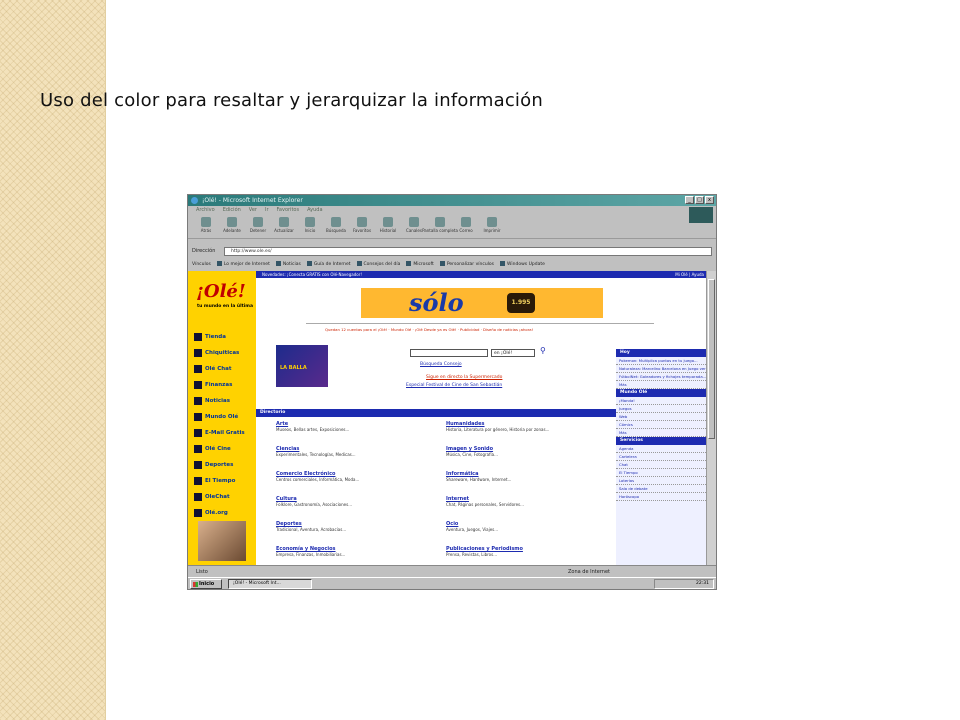 The height and width of the screenshot is (720, 960). I want to click on menu-ir: Ir, so click(267, 210).